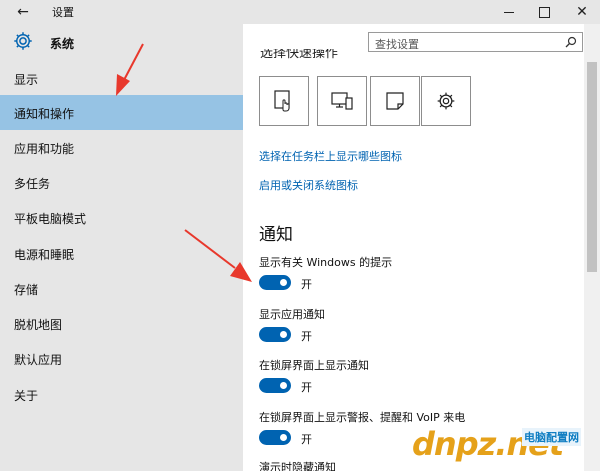  Describe the element at coordinates (300, 12) in the screenshot. I see `title-bar: ← 设置 ✕` at that location.